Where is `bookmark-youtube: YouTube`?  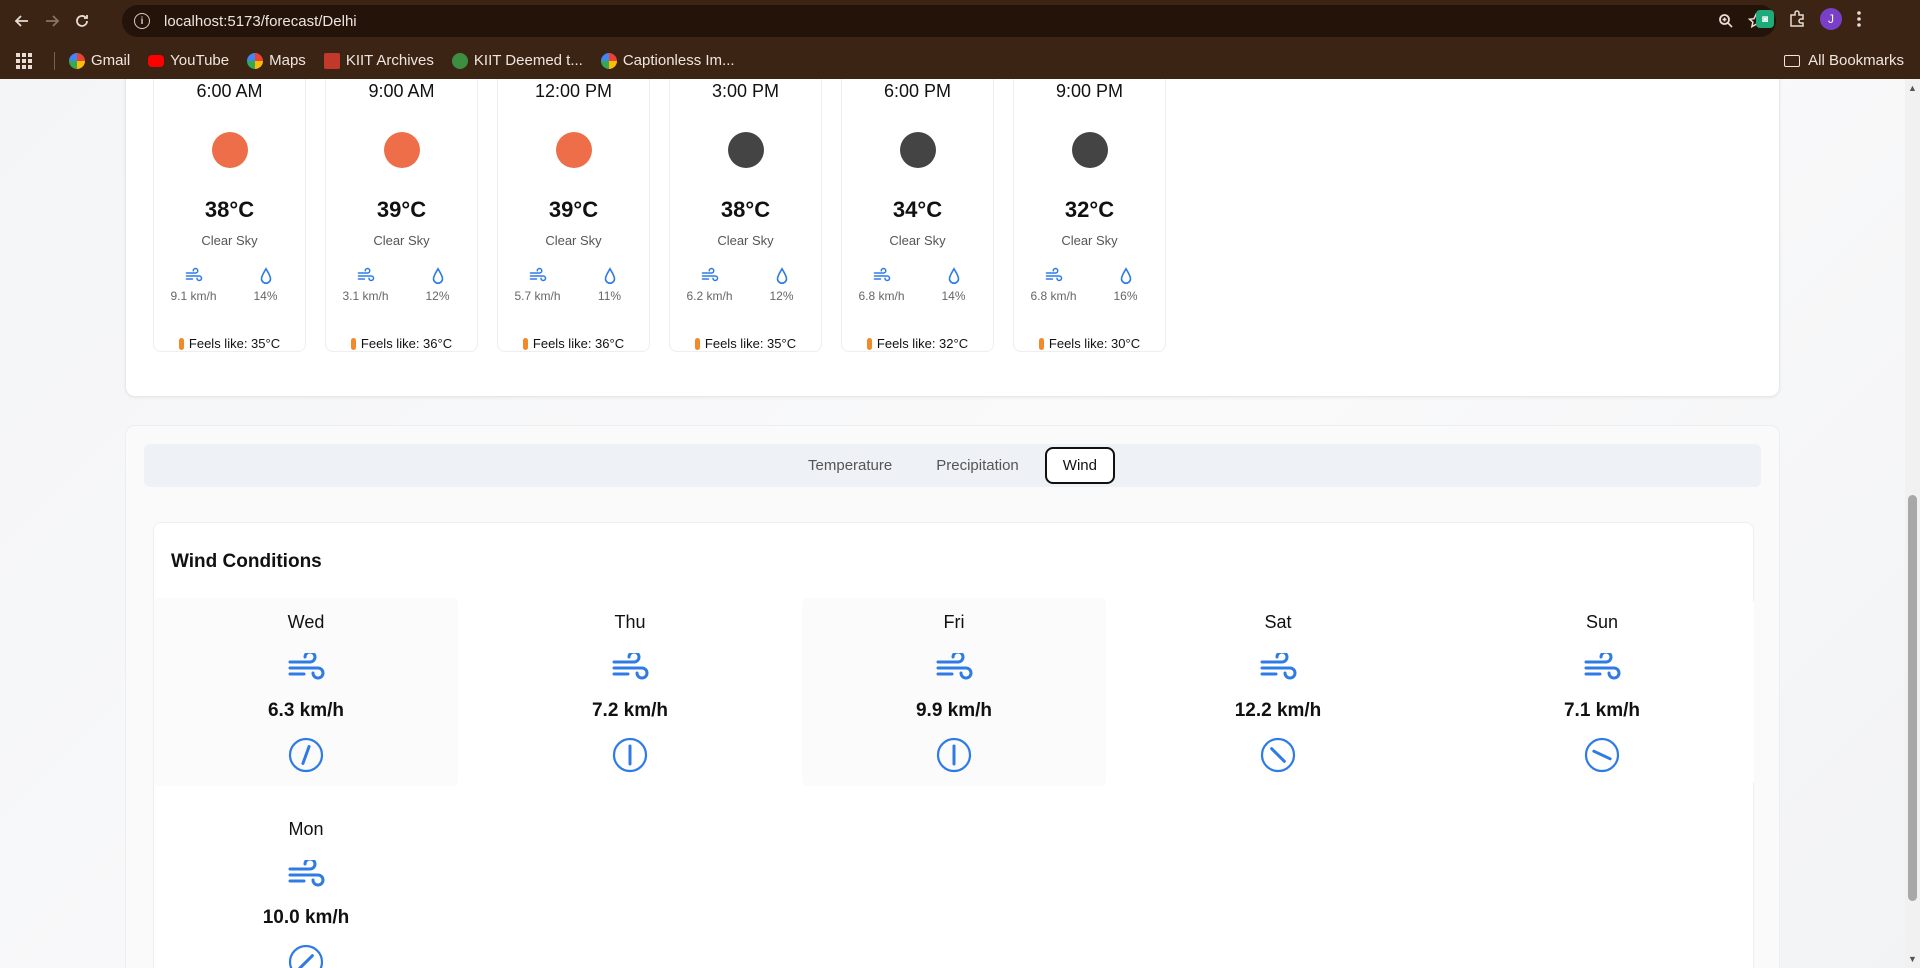
bookmark-youtube: YouTube is located at coordinates (188, 60).